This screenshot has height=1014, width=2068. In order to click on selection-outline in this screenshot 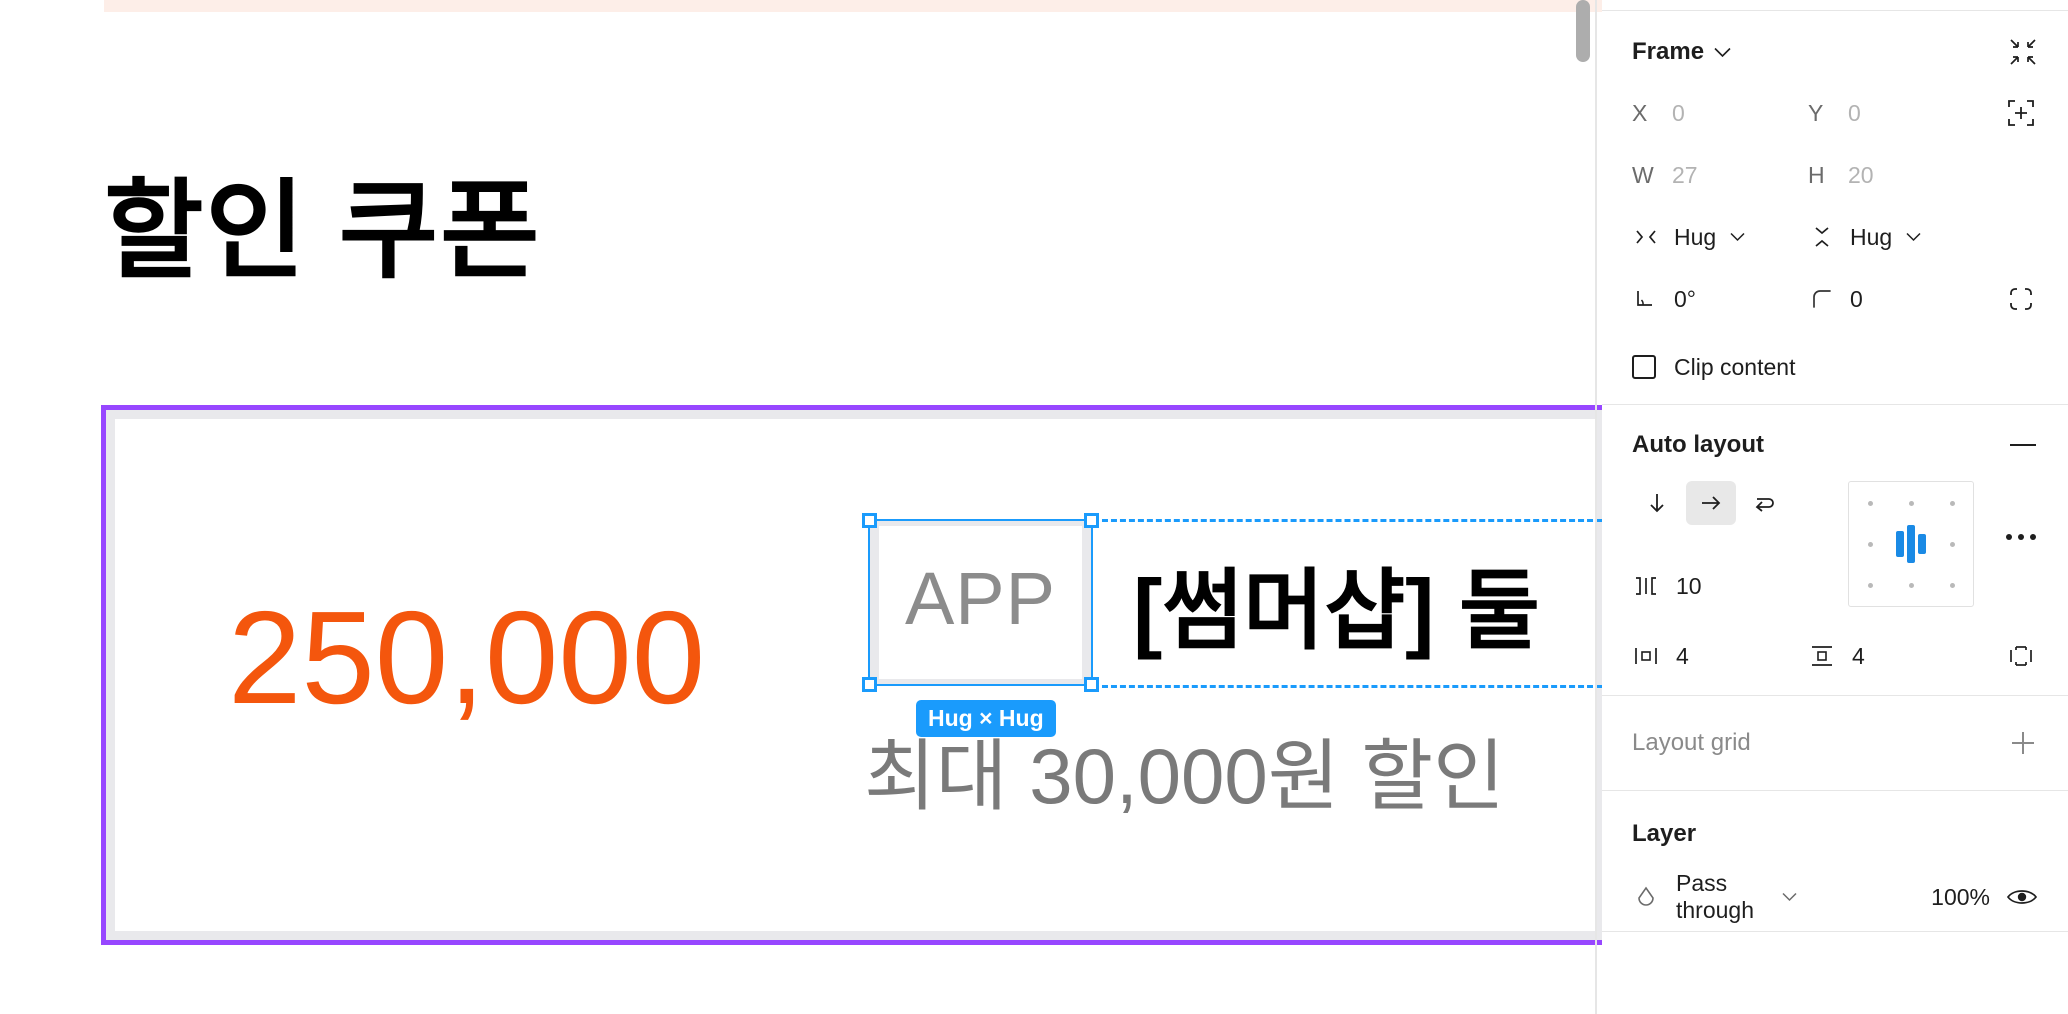, I will do `click(980, 602)`.